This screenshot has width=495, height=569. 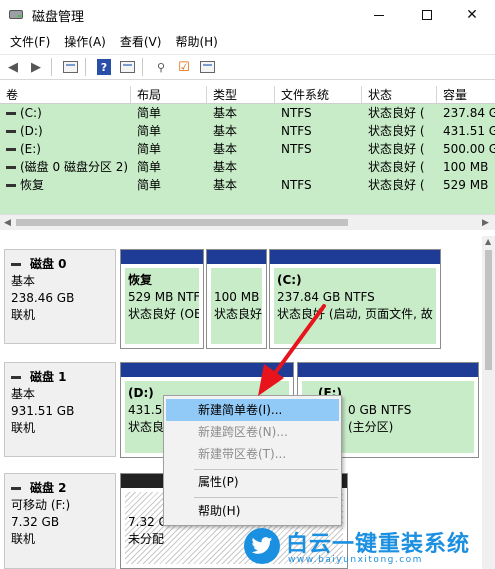 I want to click on table-row: (C:) 简单 基本 NTFS 状态良好 ( 237.84 G, so click(x=247, y=113).